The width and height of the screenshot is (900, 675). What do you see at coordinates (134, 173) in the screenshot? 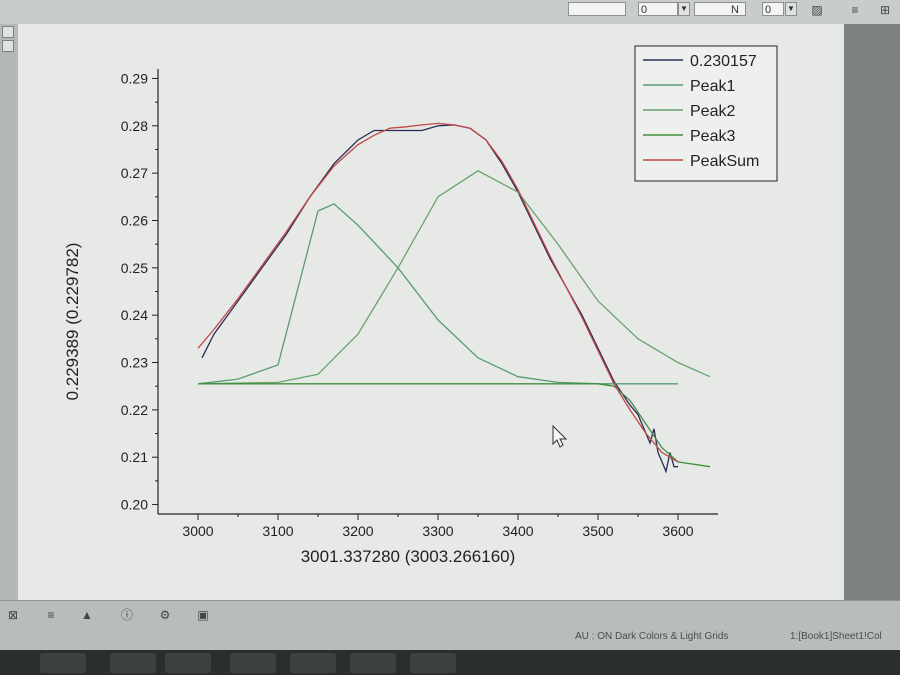
I see `y-tick-label: 0.27` at bounding box center [134, 173].